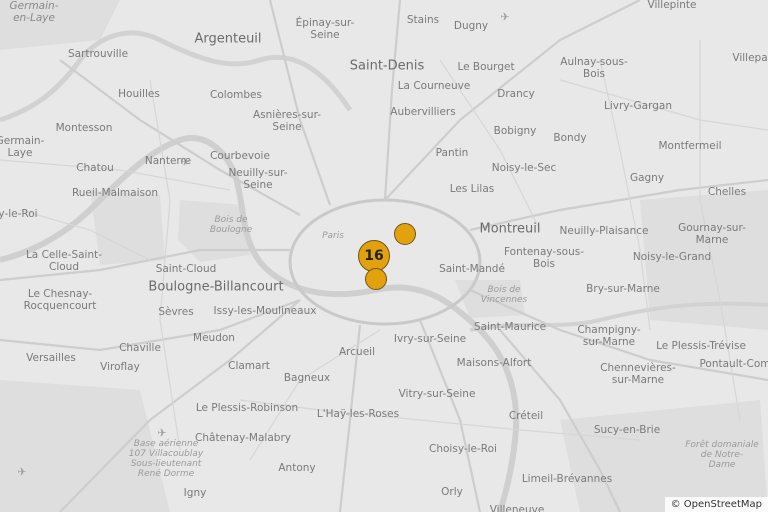 This screenshot has width=768, height=512. Describe the element at coordinates (544, 258) in the screenshot. I see `place-label: Fontenay-sous- Bois` at that location.